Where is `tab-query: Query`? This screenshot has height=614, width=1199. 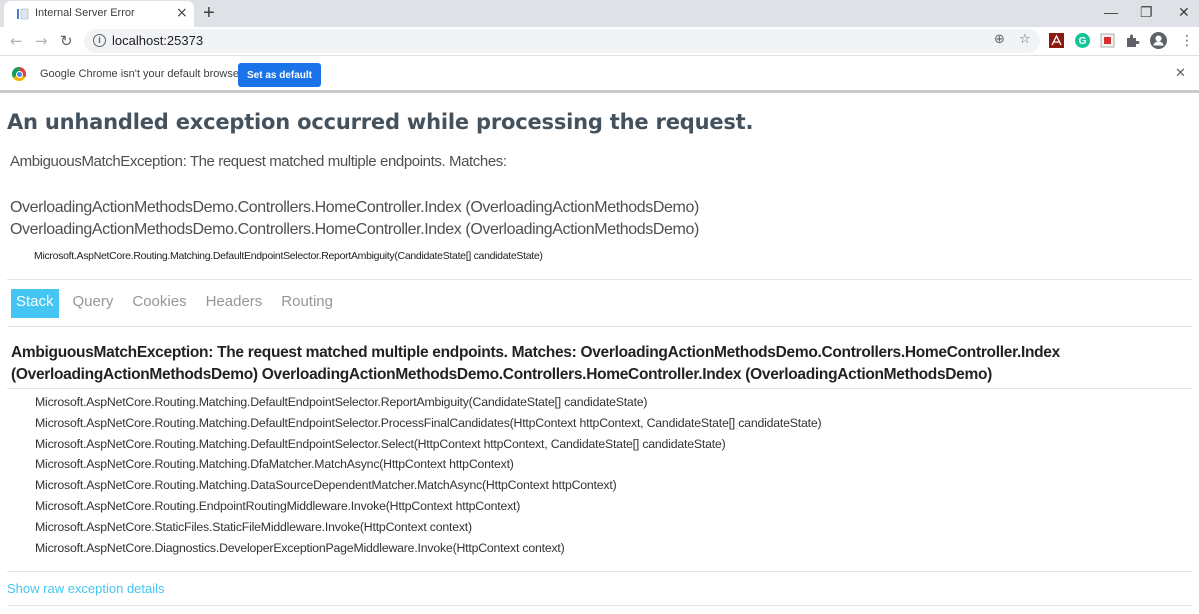
tab-query: Query is located at coordinates (93, 303).